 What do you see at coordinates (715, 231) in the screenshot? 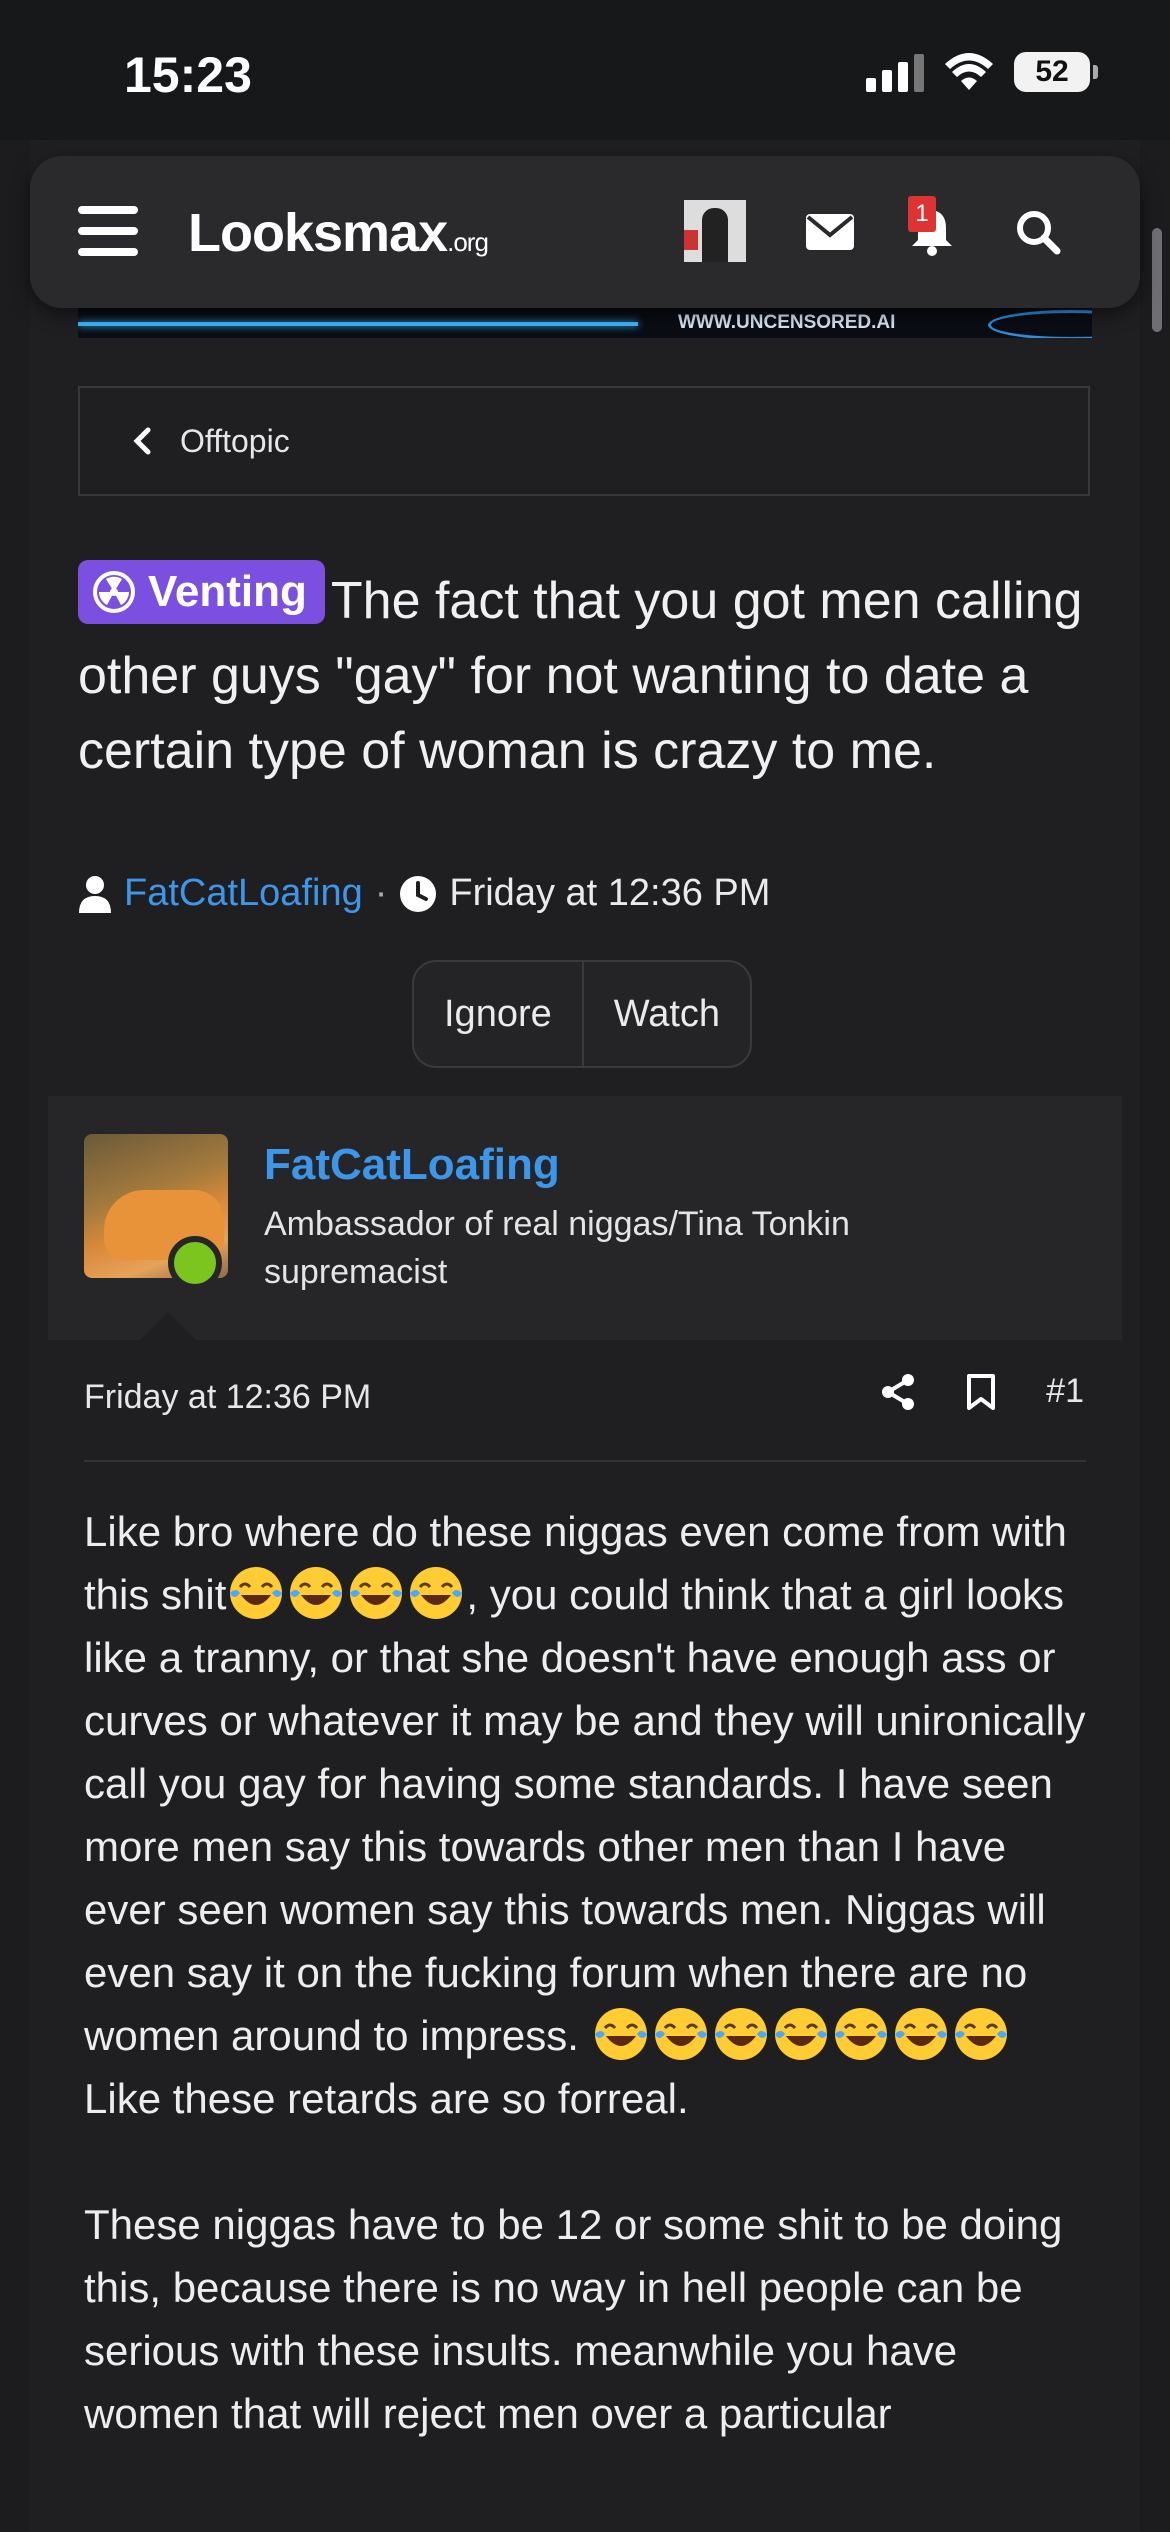
I see `user-avatar` at bounding box center [715, 231].